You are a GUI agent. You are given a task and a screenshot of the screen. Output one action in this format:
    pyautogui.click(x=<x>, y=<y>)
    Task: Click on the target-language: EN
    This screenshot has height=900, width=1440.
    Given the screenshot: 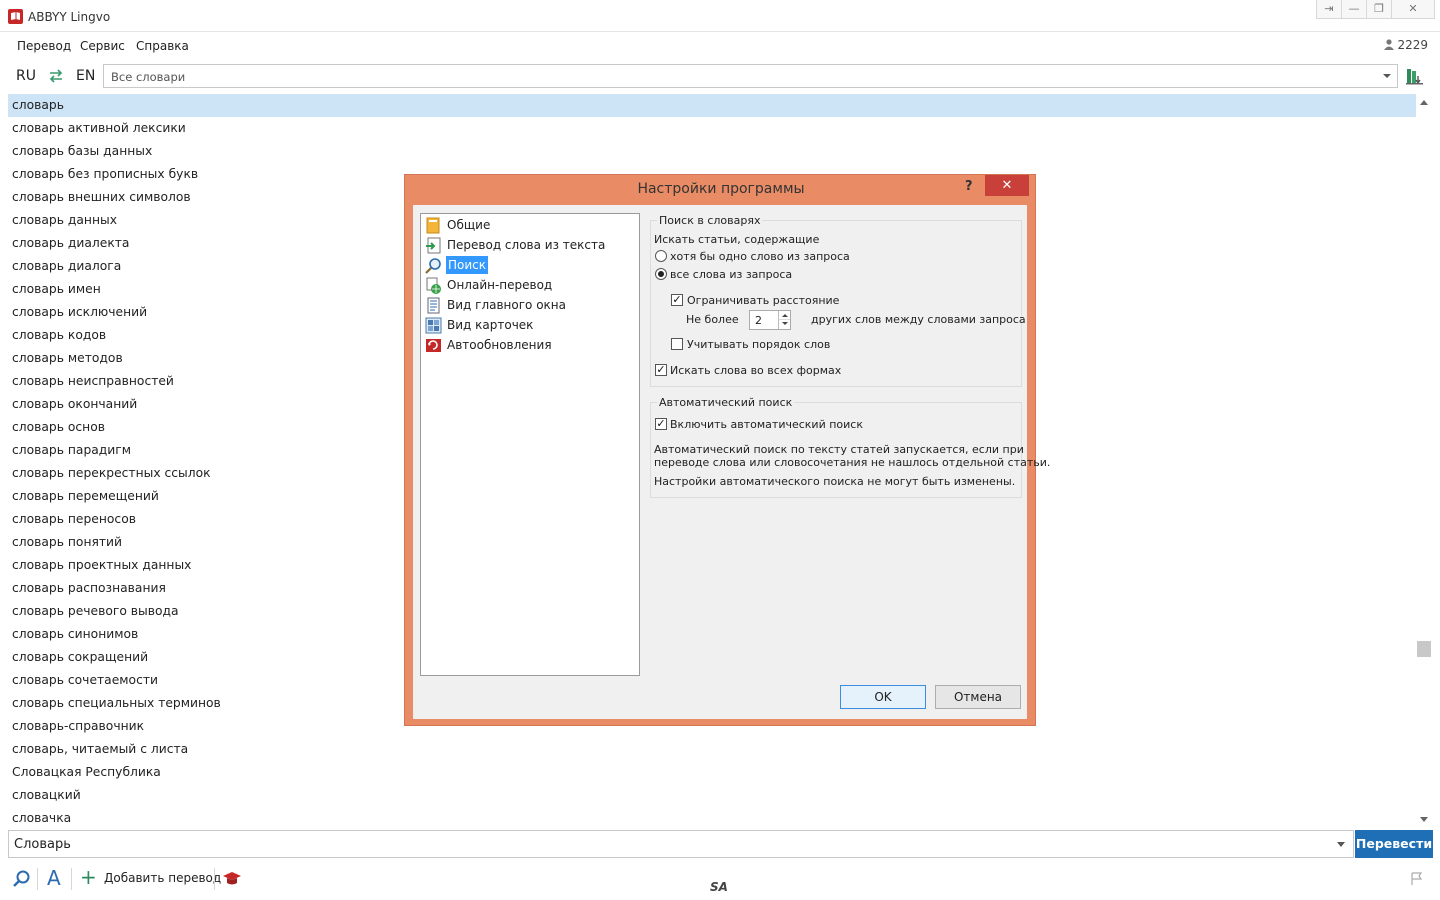 What is the action you would take?
    pyautogui.click(x=85, y=76)
    